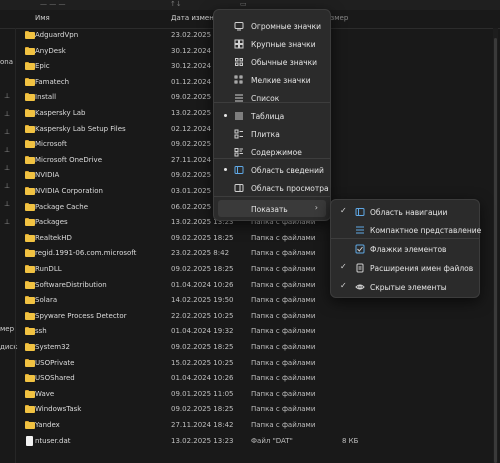 This screenshot has width=500, height=463. What do you see at coordinates (281, 80) in the screenshot?
I see `menu-item-label: Мелкие значки` at bounding box center [281, 80].